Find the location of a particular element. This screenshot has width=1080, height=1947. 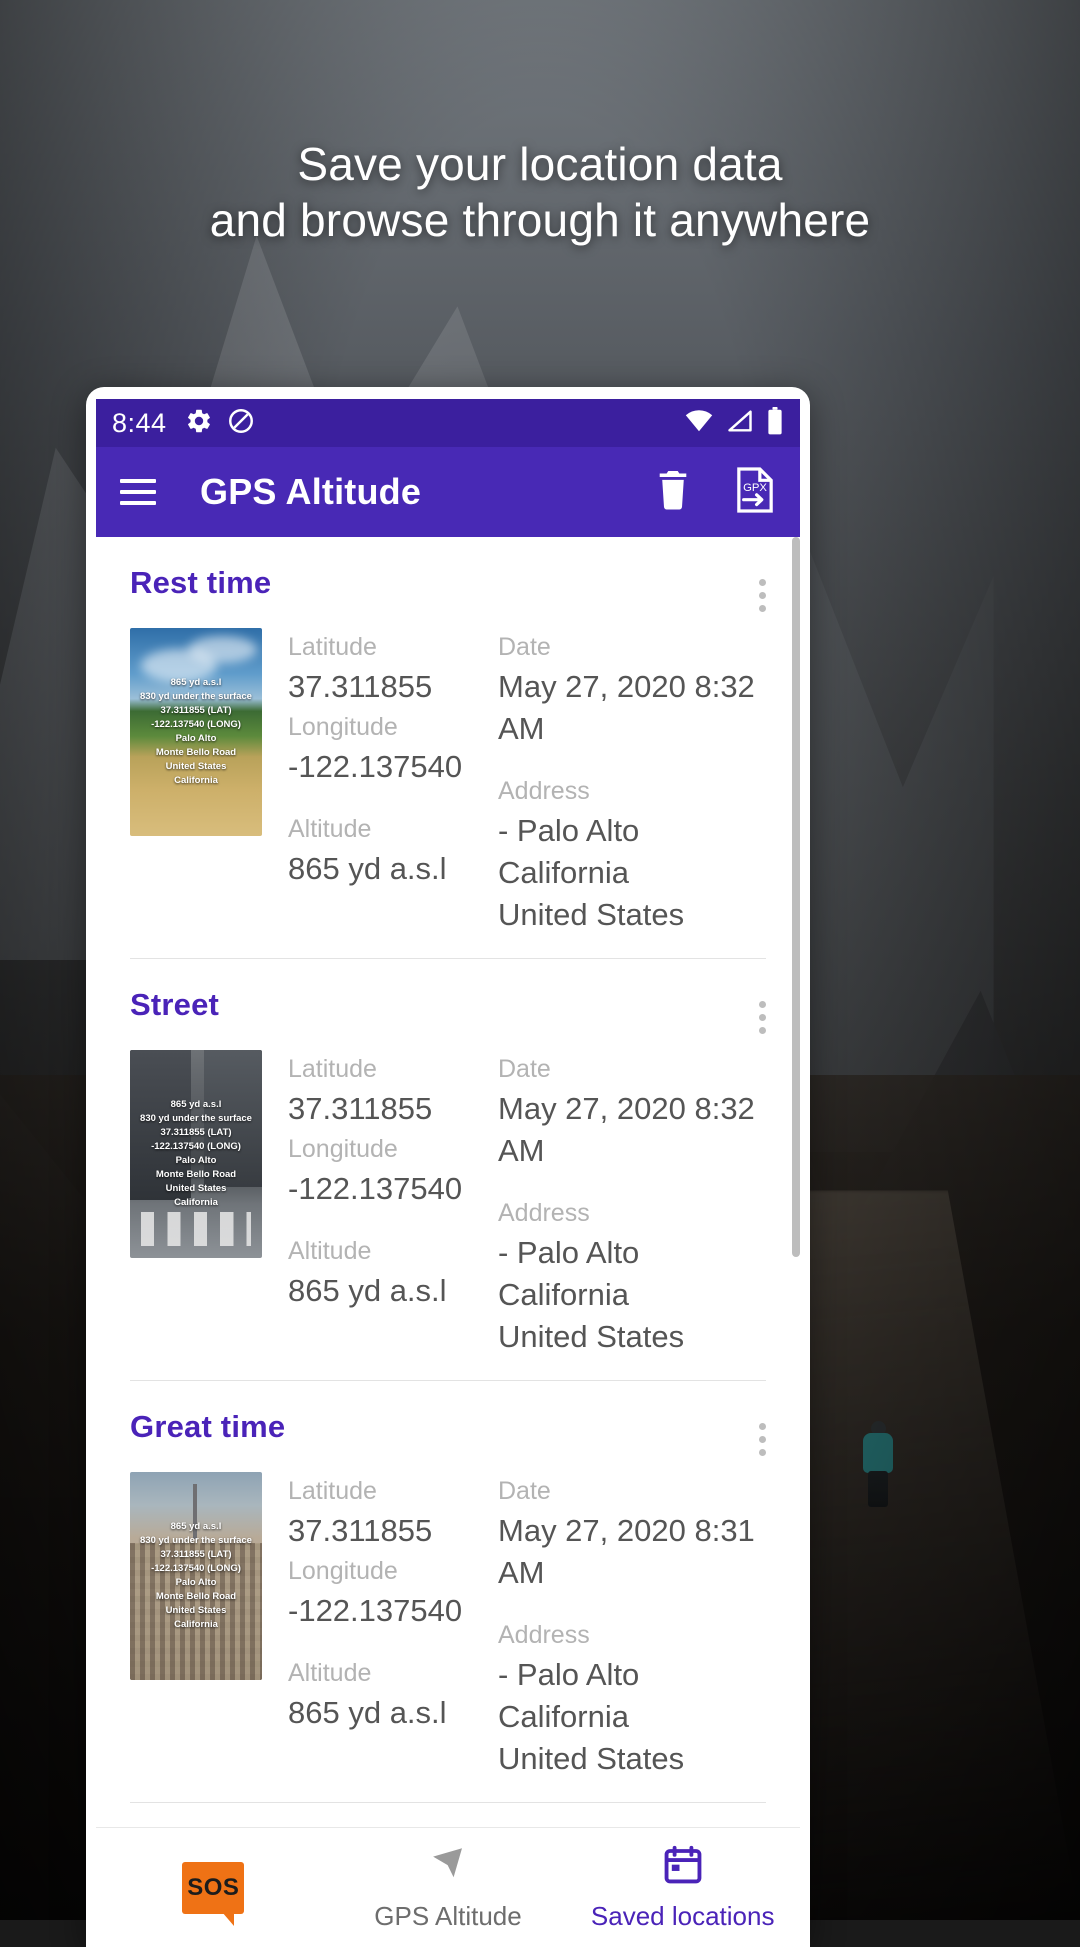

nav-item-saved-locations: Saved locations is located at coordinates (682, 1888).